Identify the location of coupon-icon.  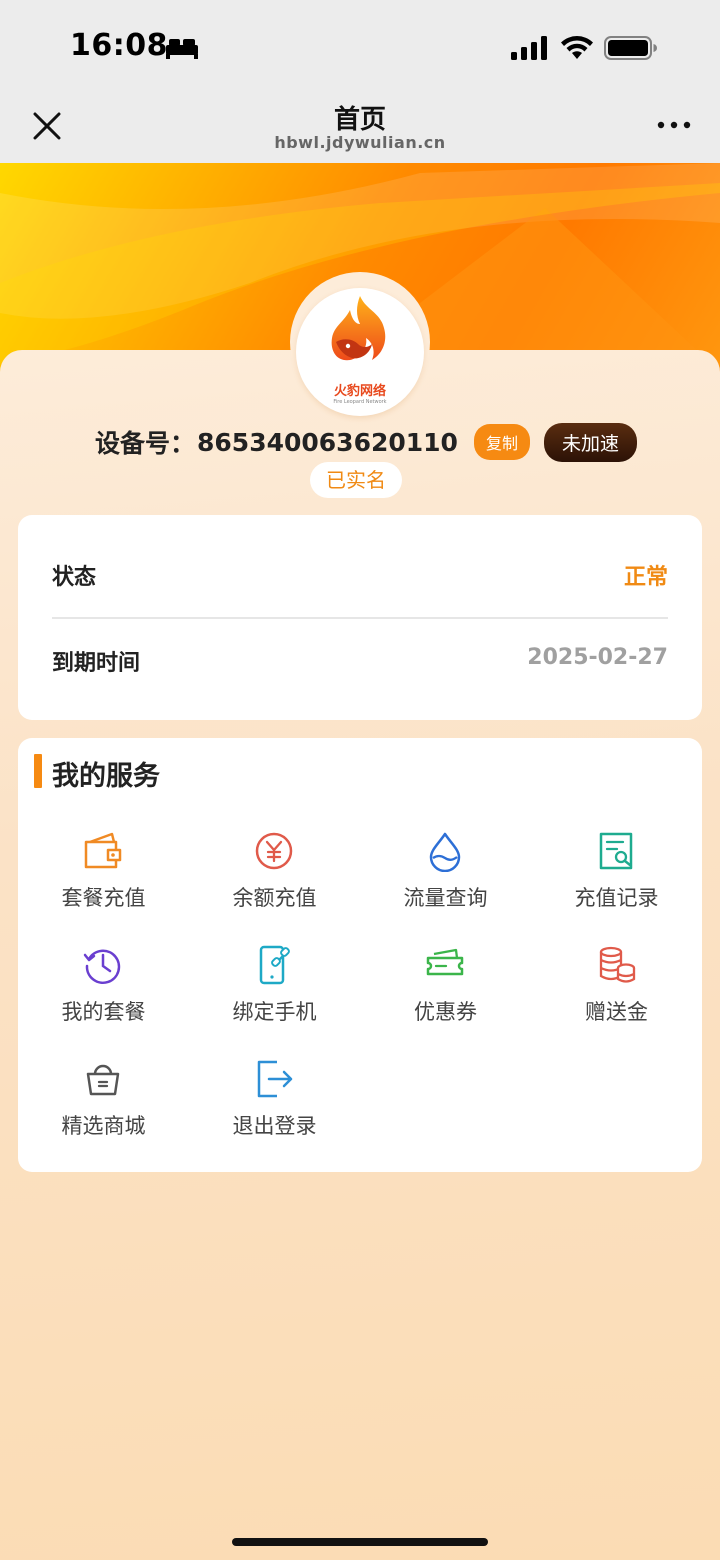
(445, 962).